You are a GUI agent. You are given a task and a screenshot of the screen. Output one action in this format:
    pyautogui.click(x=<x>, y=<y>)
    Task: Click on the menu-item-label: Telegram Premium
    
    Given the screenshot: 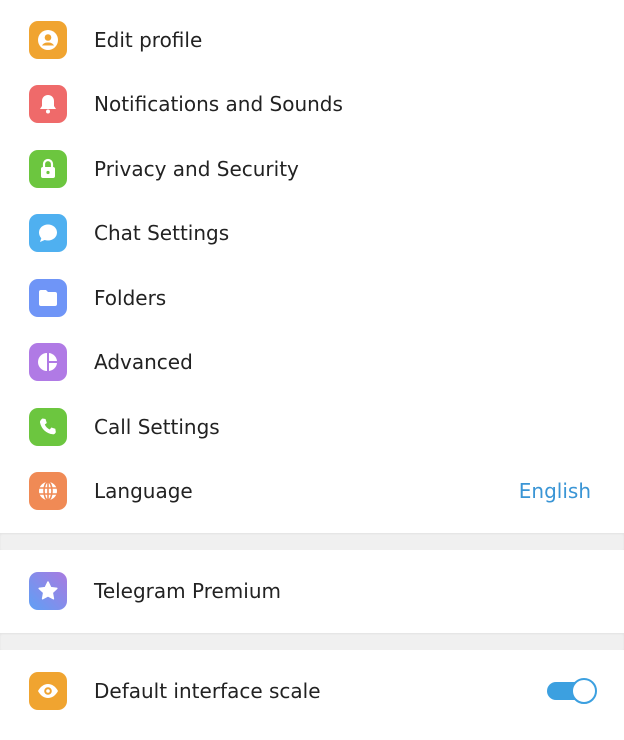 What is the action you would take?
    pyautogui.click(x=187, y=591)
    